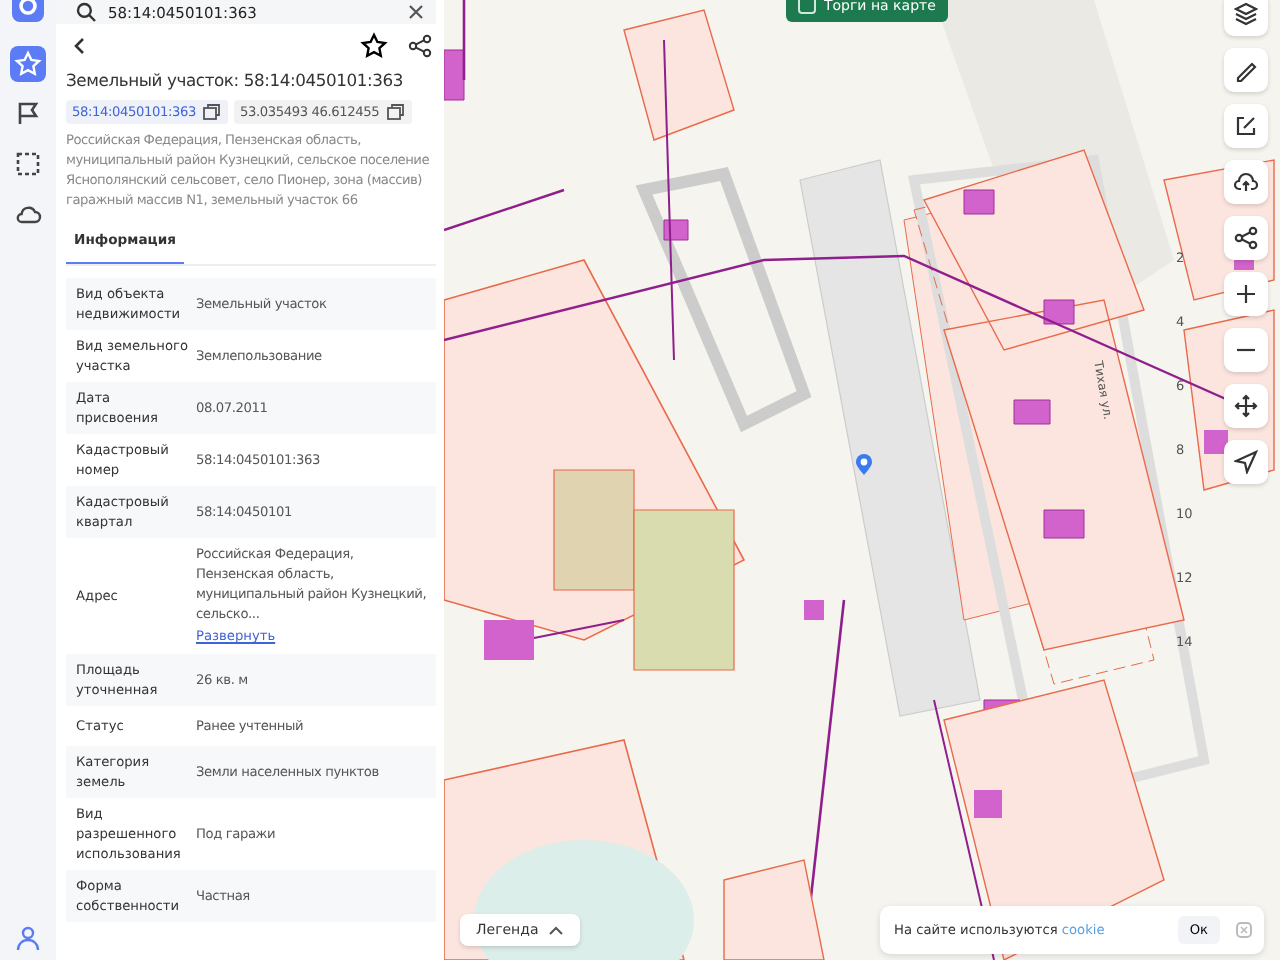  I want to click on flag-icon, so click(28, 114).